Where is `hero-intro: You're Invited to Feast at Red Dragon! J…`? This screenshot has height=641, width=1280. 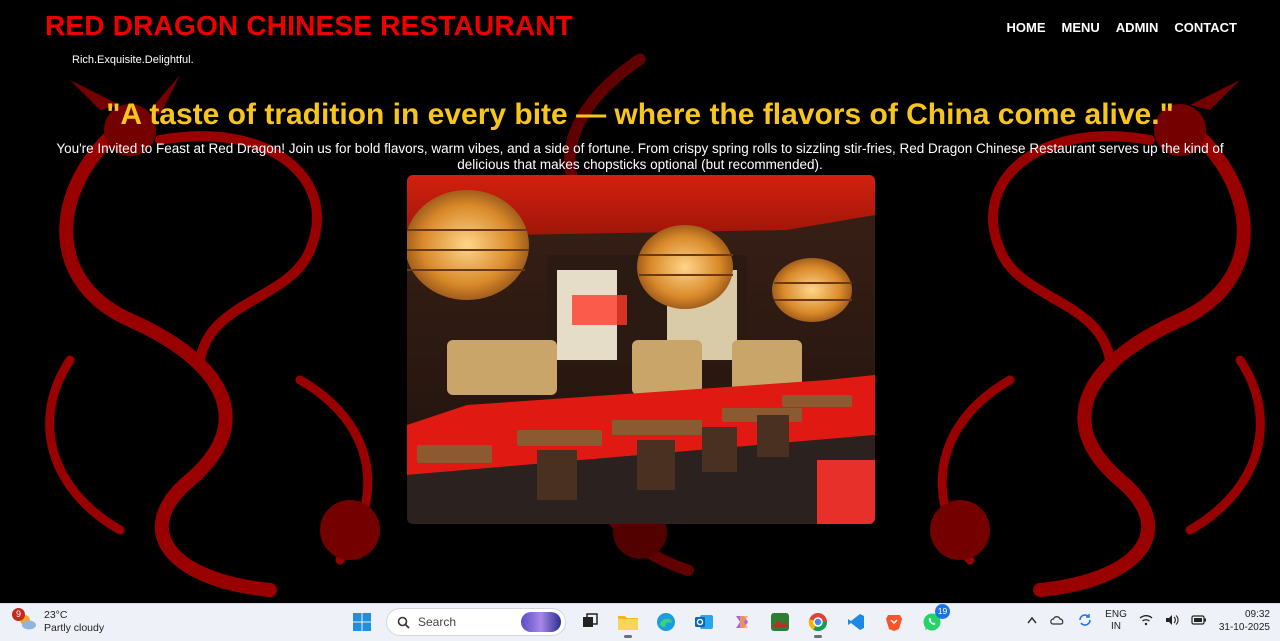 hero-intro: You're Invited to Feast at Red Dragon! J… is located at coordinates (640, 156).